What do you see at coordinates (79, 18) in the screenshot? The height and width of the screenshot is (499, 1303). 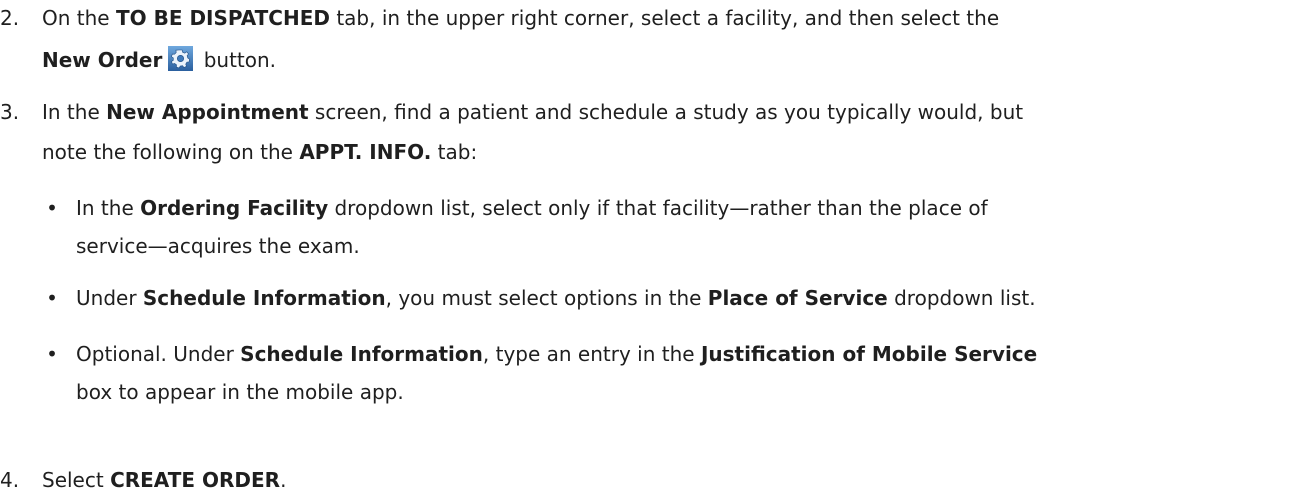 I see `step-text: On the` at bounding box center [79, 18].